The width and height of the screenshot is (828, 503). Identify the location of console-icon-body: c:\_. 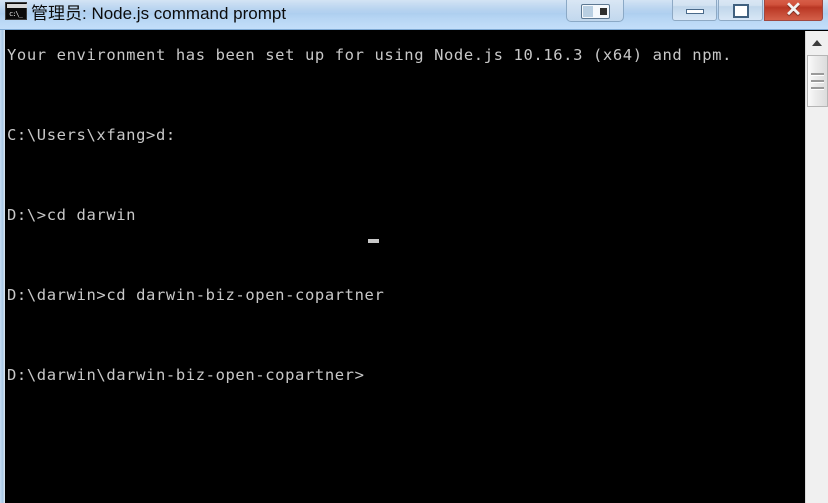
(16, 11).